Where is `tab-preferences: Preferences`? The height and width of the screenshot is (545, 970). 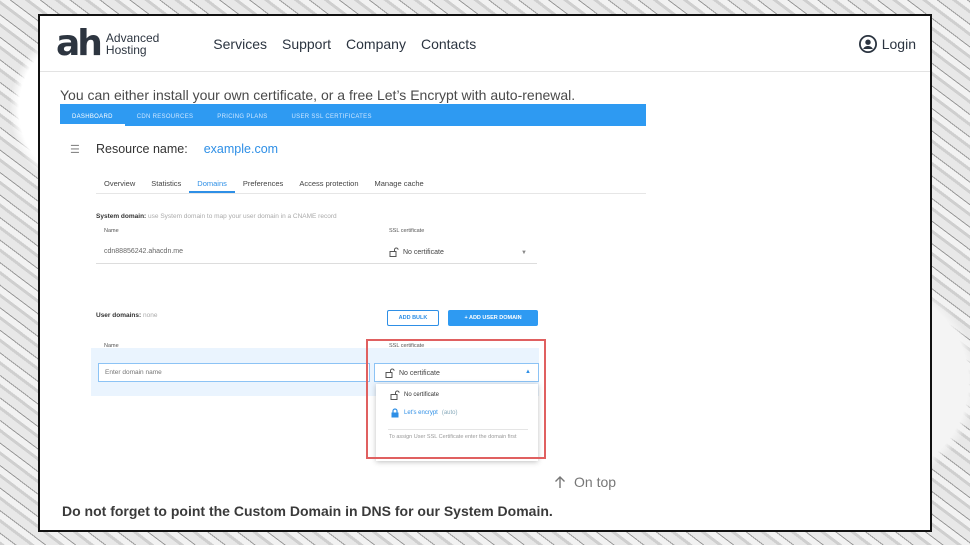 tab-preferences: Preferences is located at coordinates (263, 182).